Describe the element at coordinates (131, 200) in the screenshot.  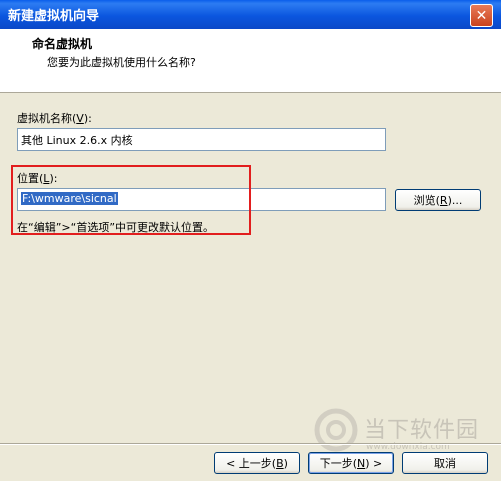
I see `highlight-box` at that location.